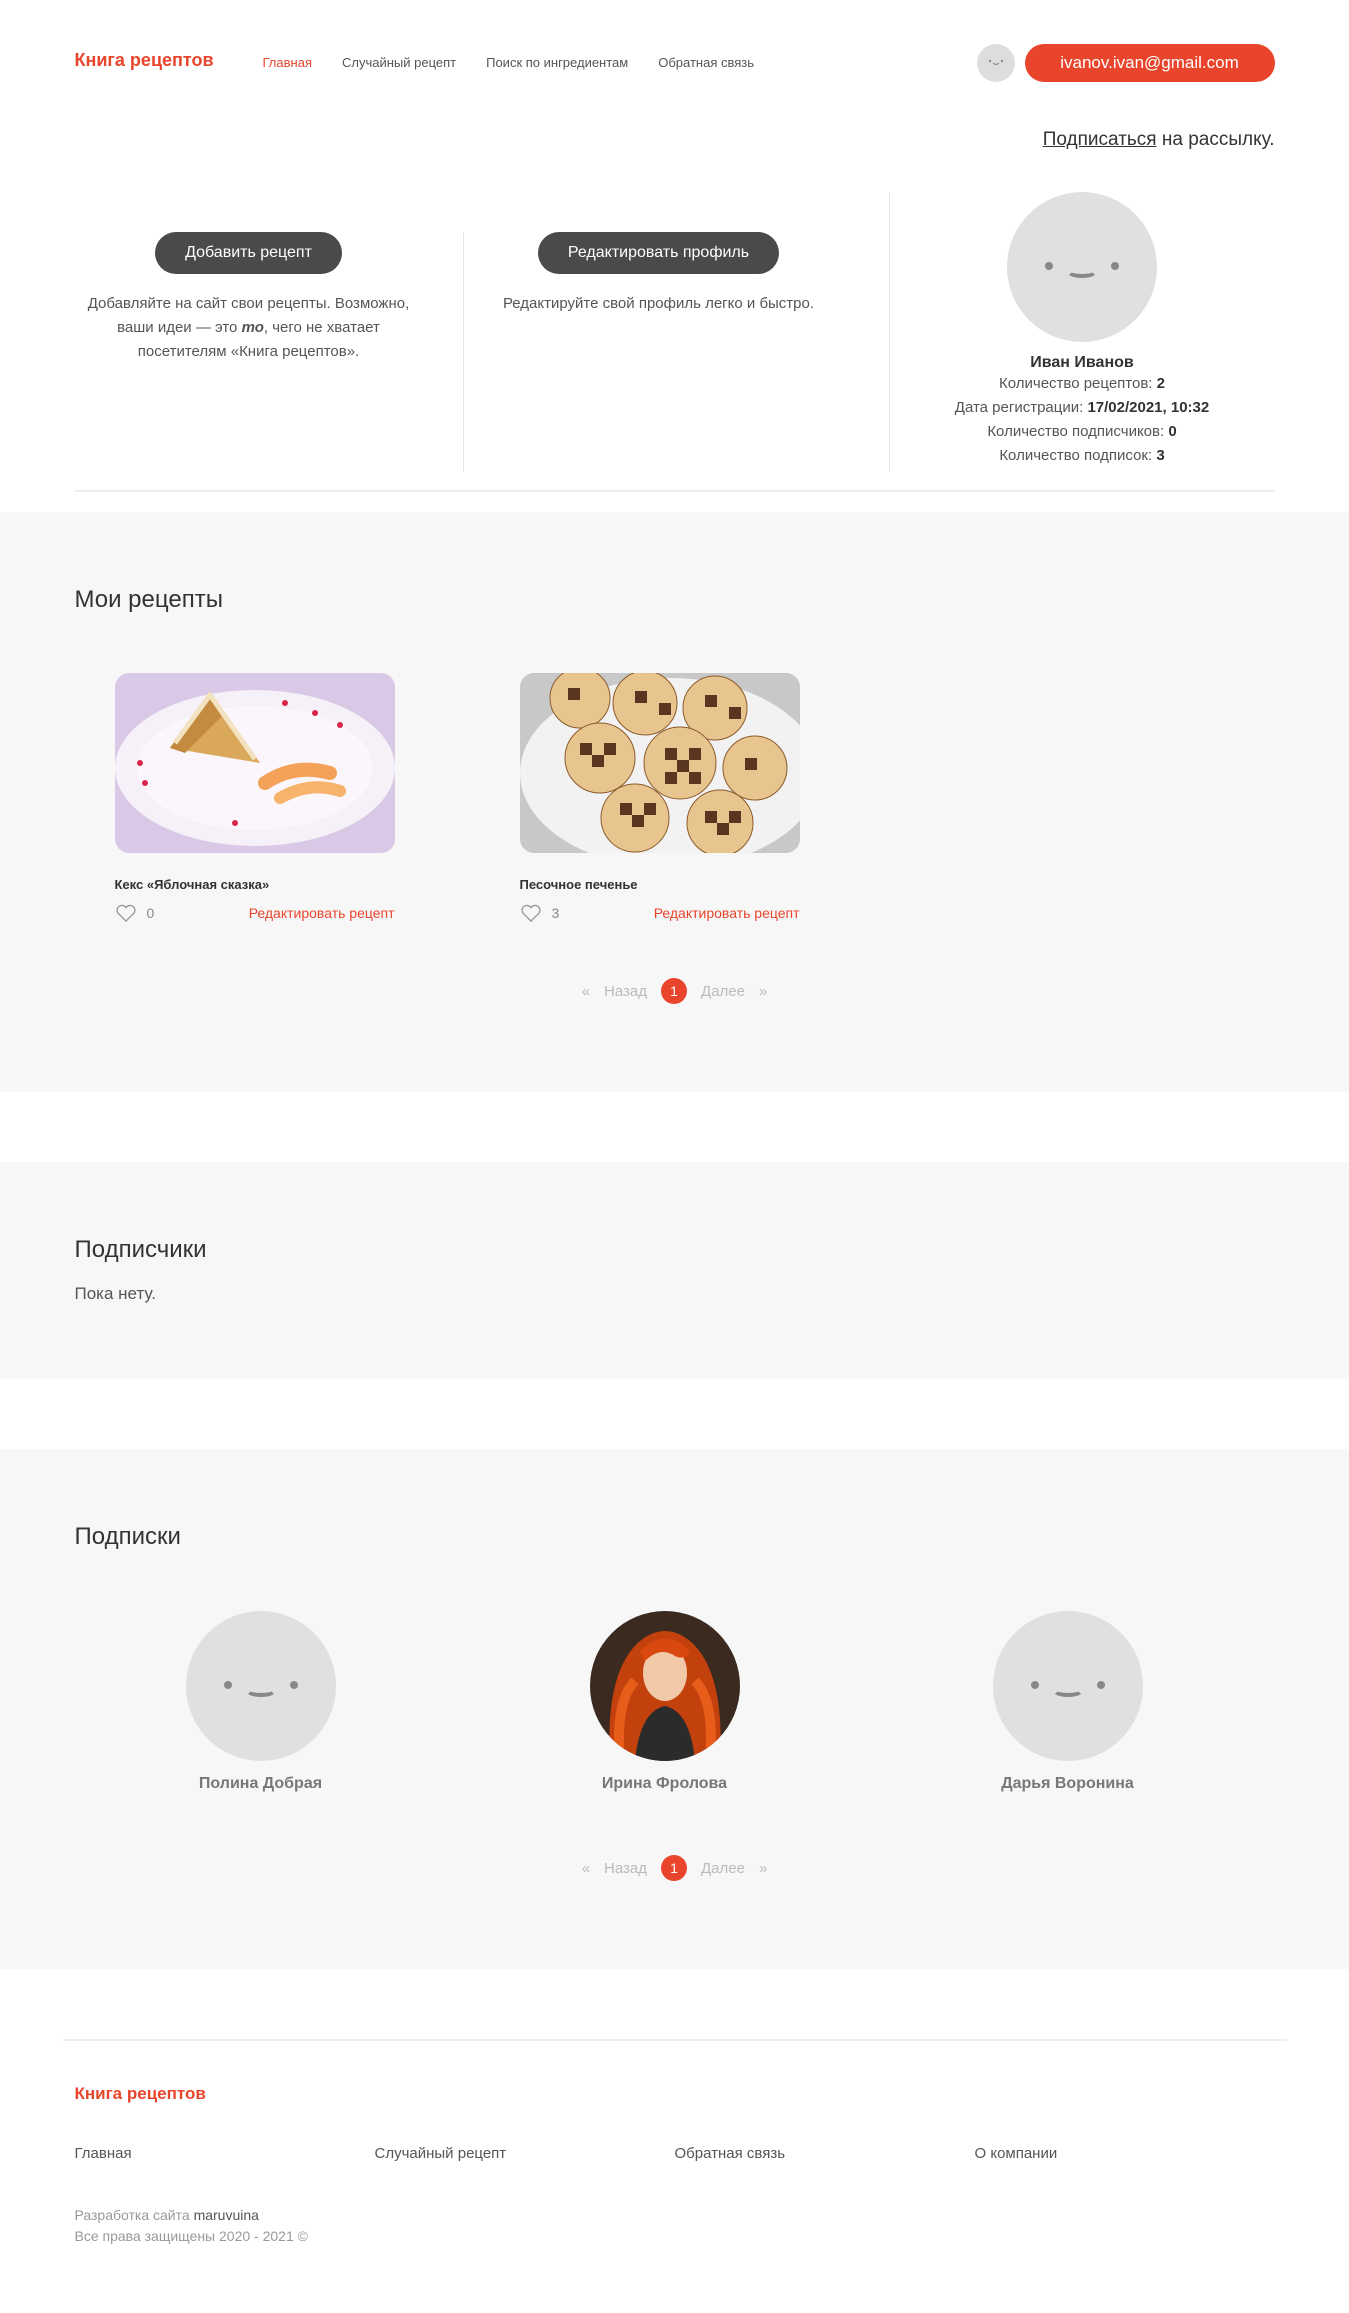 Image resolution: width=1349 pixels, height=2313 pixels. What do you see at coordinates (1082, 362) in the screenshot?
I see `user-name: Иван Иванов` at bounding box center [1082, 362].